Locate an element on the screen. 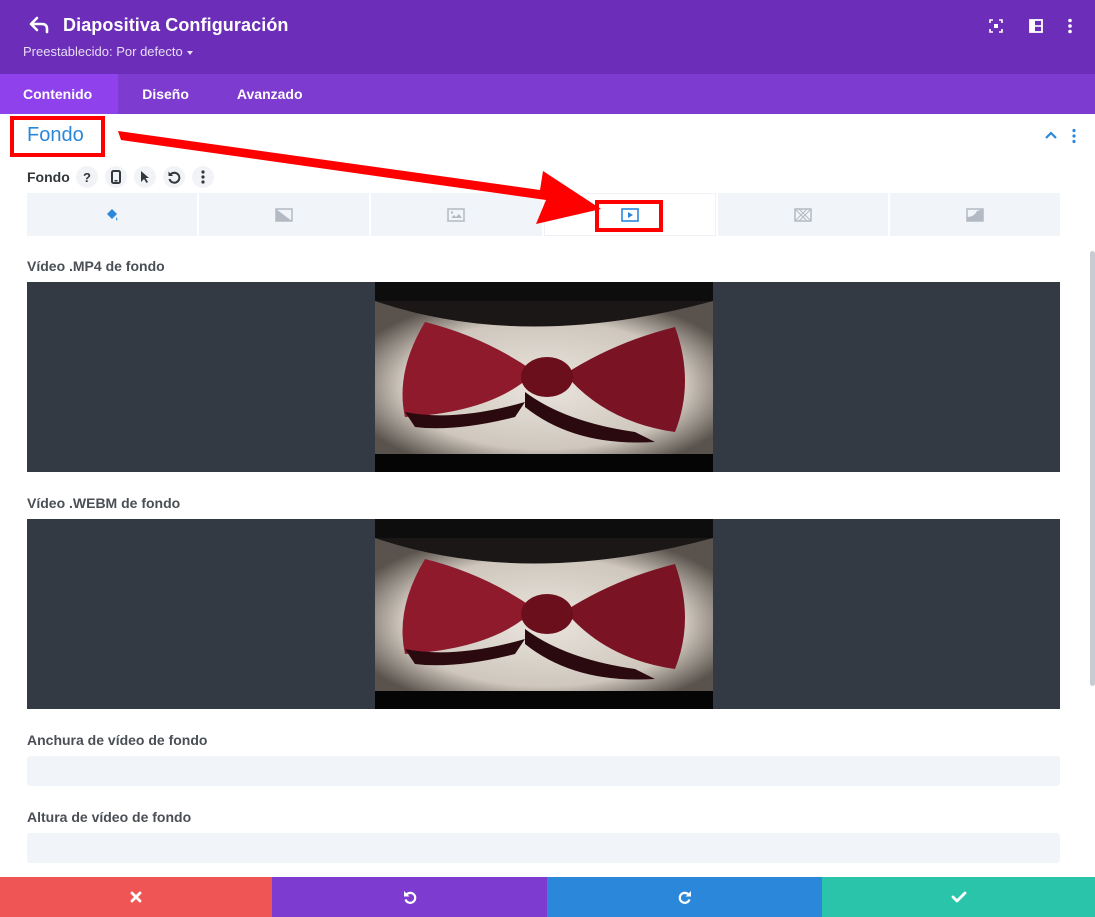 The height and width of the screenshot is (917, 1095). cursor-icon is located at coordinates (145, 177).